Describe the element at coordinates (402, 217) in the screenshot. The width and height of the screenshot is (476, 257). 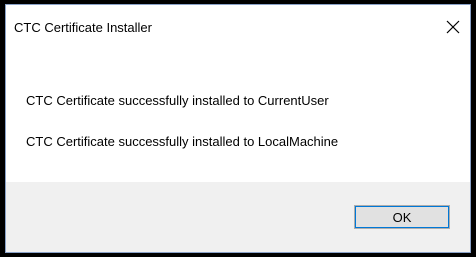
I see `ok-button: OK` at that location.